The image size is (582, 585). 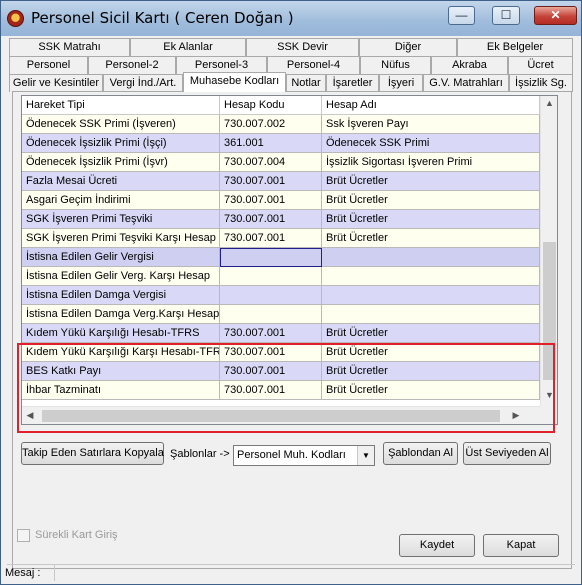 What do you see at coordinates (121, 219) in the screenshot?
I see `cell-hareket-tipi: SGK İşveren Primi Teşviki` at bounding box center [121, 219].